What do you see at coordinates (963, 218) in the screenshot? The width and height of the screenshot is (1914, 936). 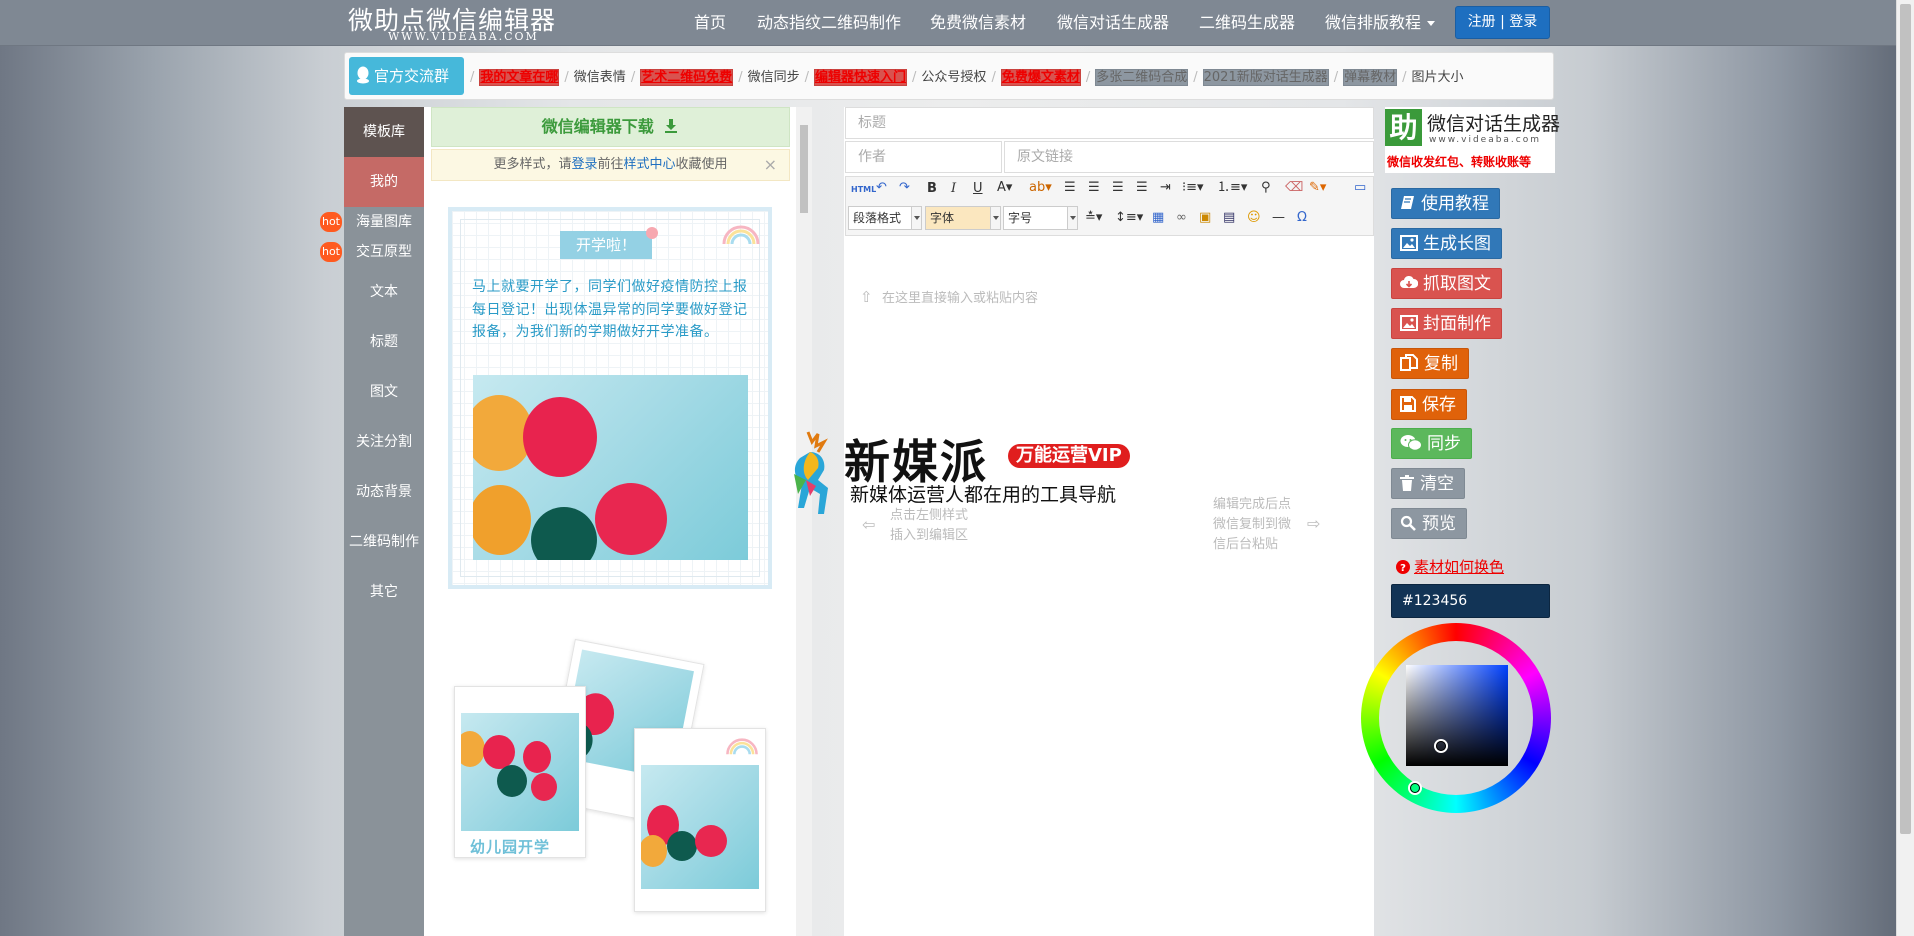 I see `font-family-select: 字体` at bounding box center [963, 218].